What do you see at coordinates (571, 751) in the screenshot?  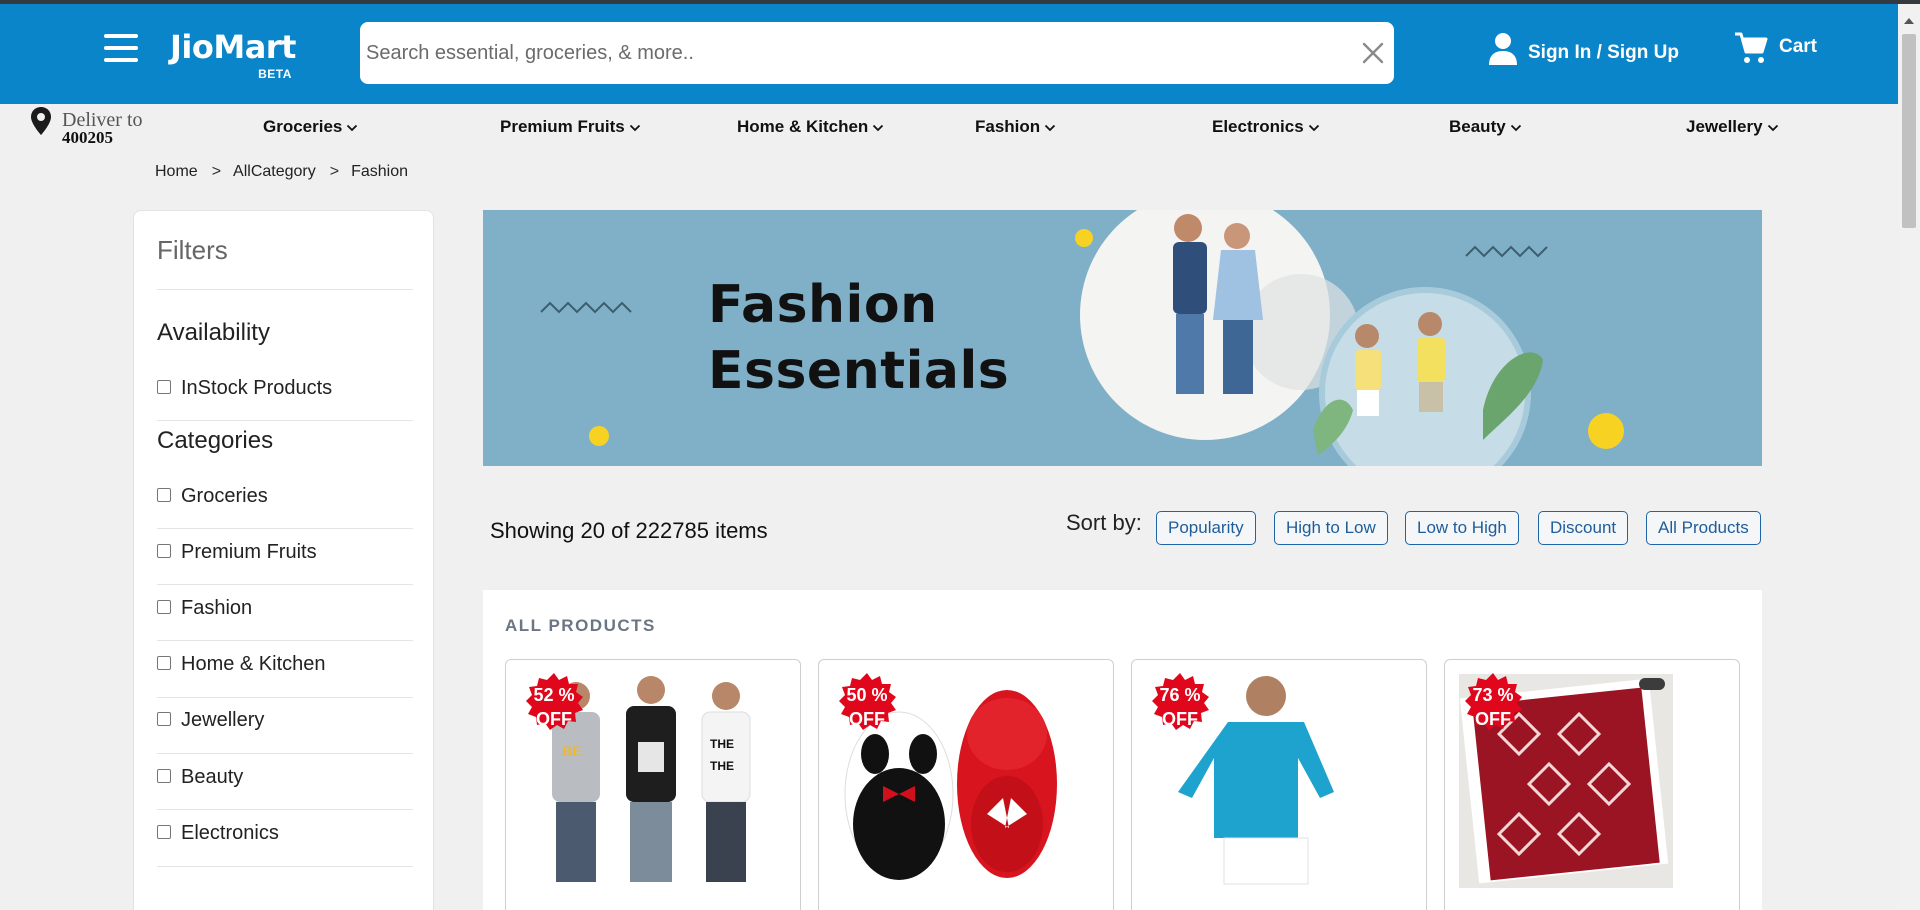 I see `svg-text: BE` at bounding box center [571, 751].